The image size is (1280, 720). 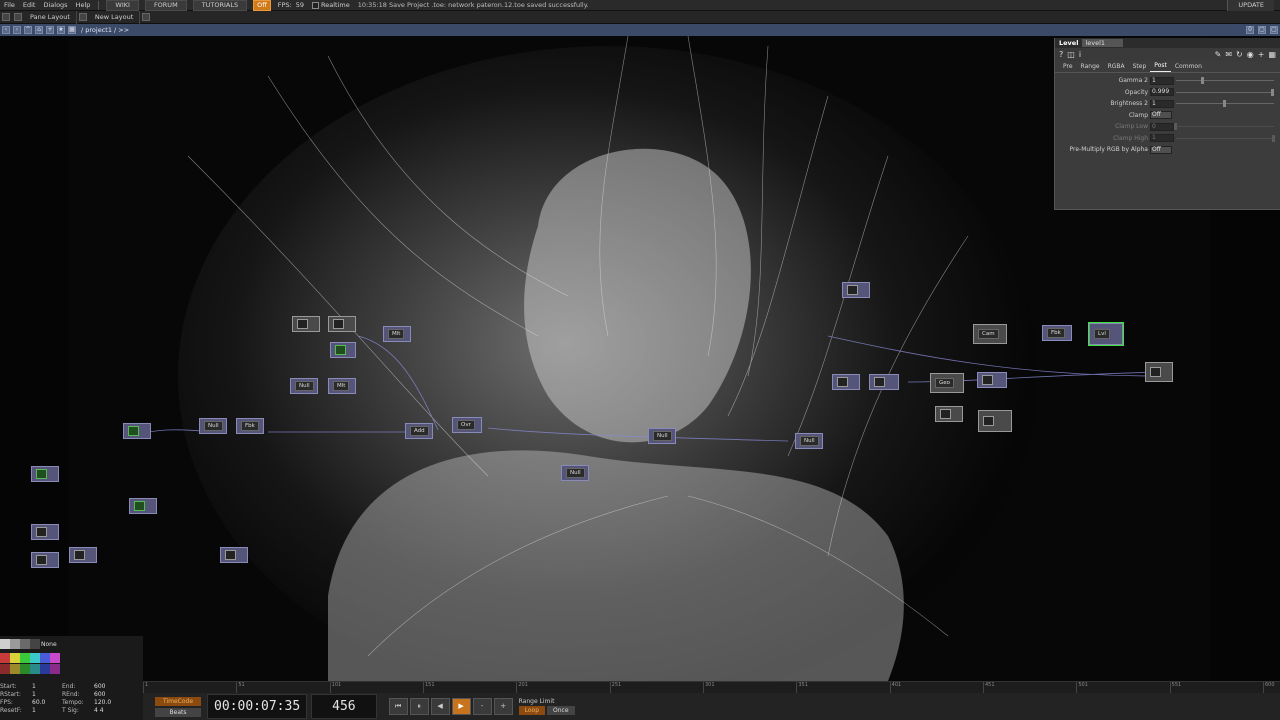 What do you see at coordinates (109, 703) in the screenshot?
I see `time-setting-value: 120.0` at bounding box center [109, 703].